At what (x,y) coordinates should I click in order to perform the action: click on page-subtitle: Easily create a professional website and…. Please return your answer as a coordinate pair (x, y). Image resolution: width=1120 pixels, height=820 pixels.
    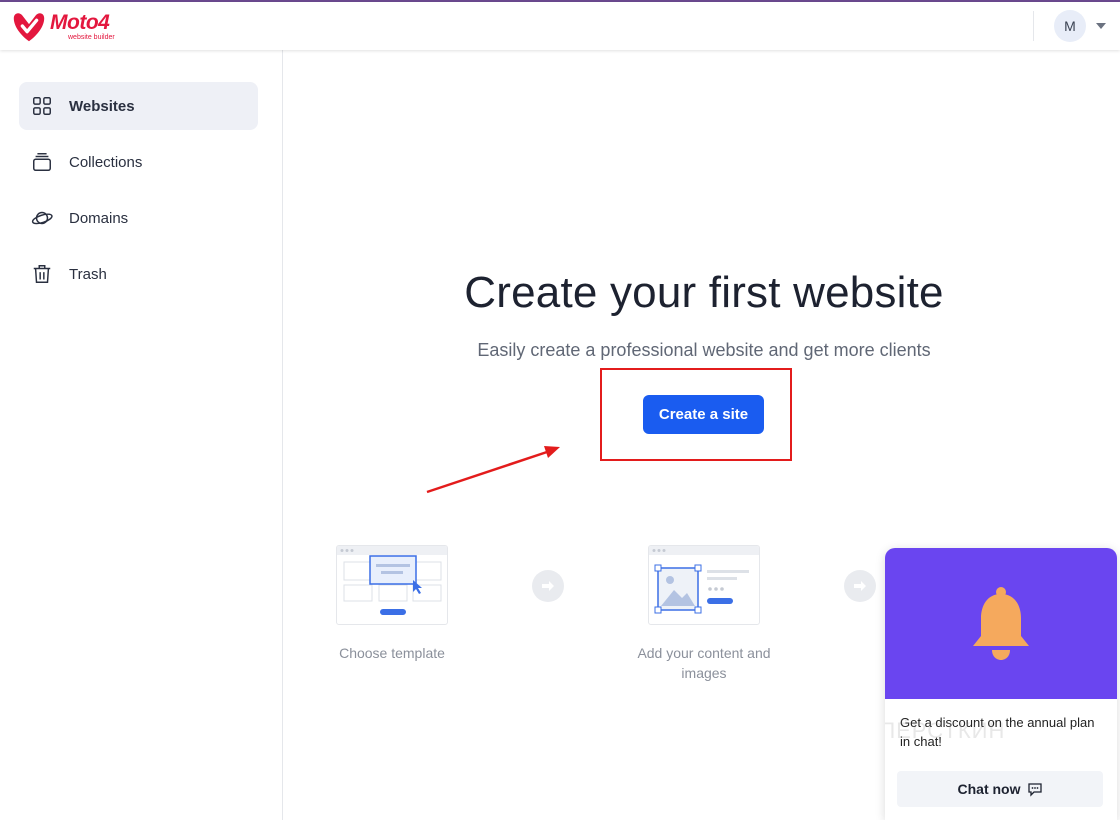
    Looking at the image, I should click on (704, 350).